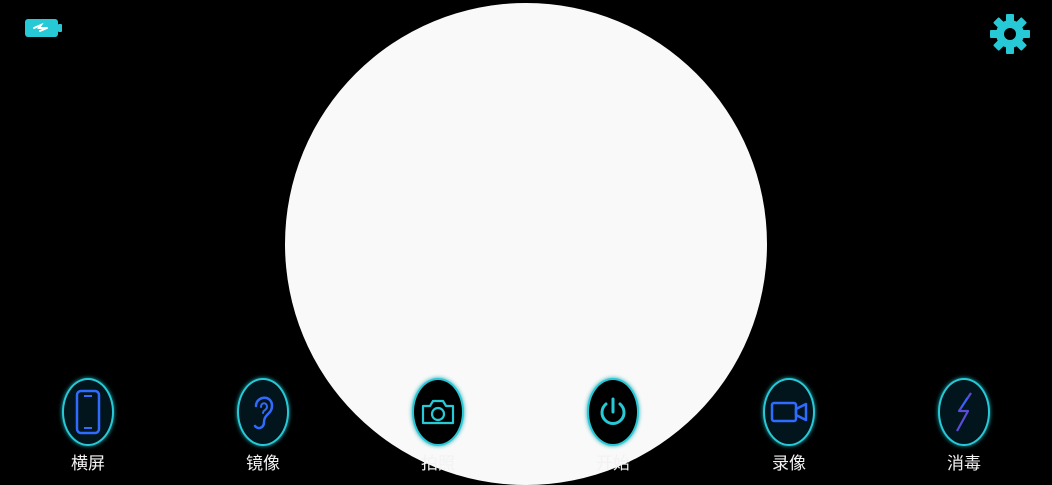 The height and width of the screenshot is (485, 1052). I want to click on phone-landscape-icon, so click(88, 412).